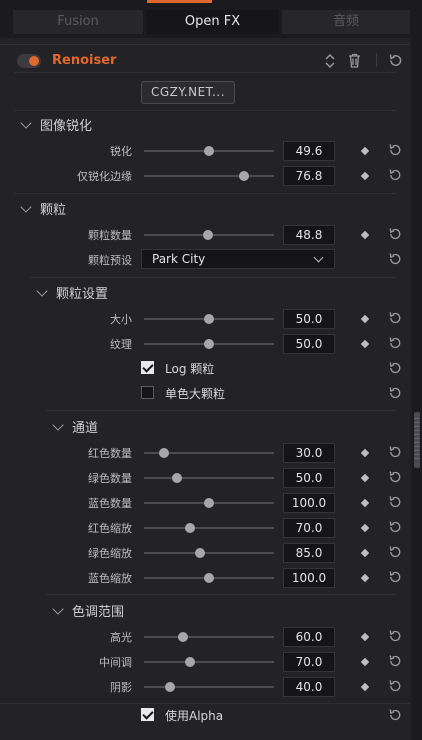  Describe the element at coordinates (209, 478) in the screenshot. I see `green-amount-slider` at that location.